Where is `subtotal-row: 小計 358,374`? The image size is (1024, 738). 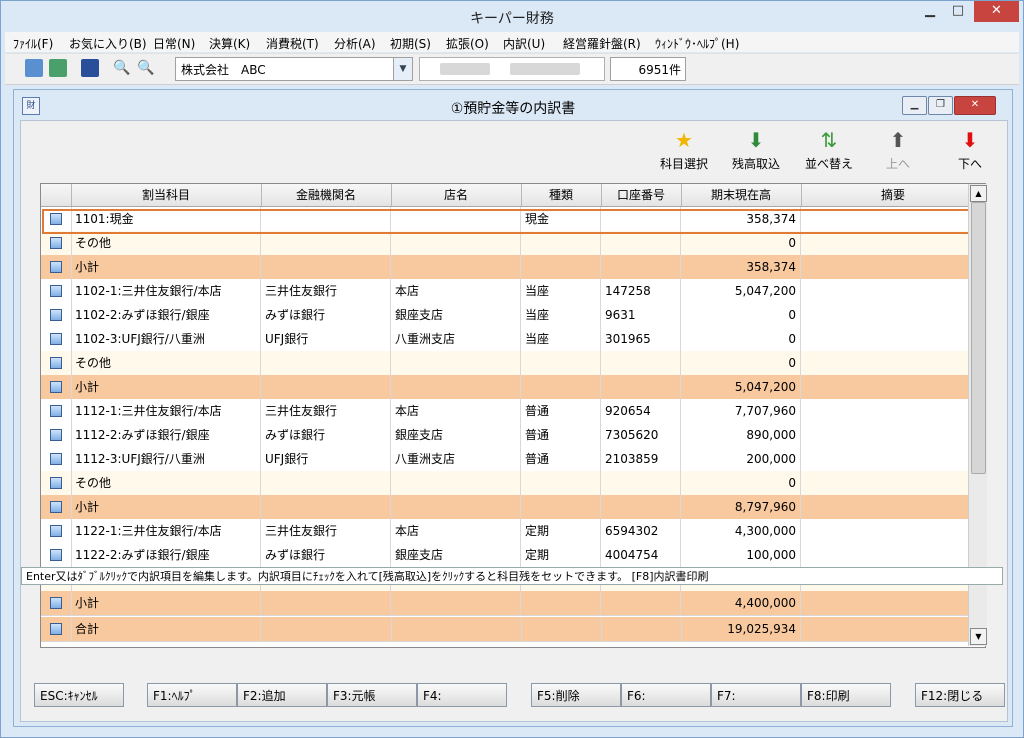 subtotal-row: 小計 358,374 is located at coordinates (513, 267).